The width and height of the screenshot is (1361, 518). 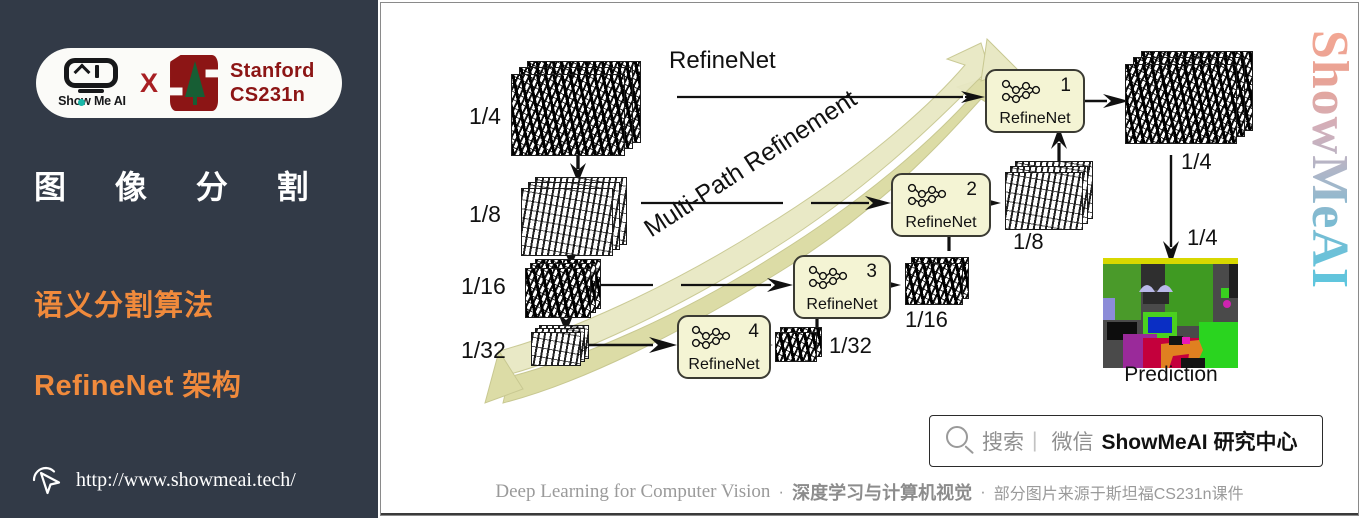 What do you see at coordinates (1035, 118) in the screenshot?
I see `refinenet-block-1-label: RefineNet` at bounding box center [1035, 118].